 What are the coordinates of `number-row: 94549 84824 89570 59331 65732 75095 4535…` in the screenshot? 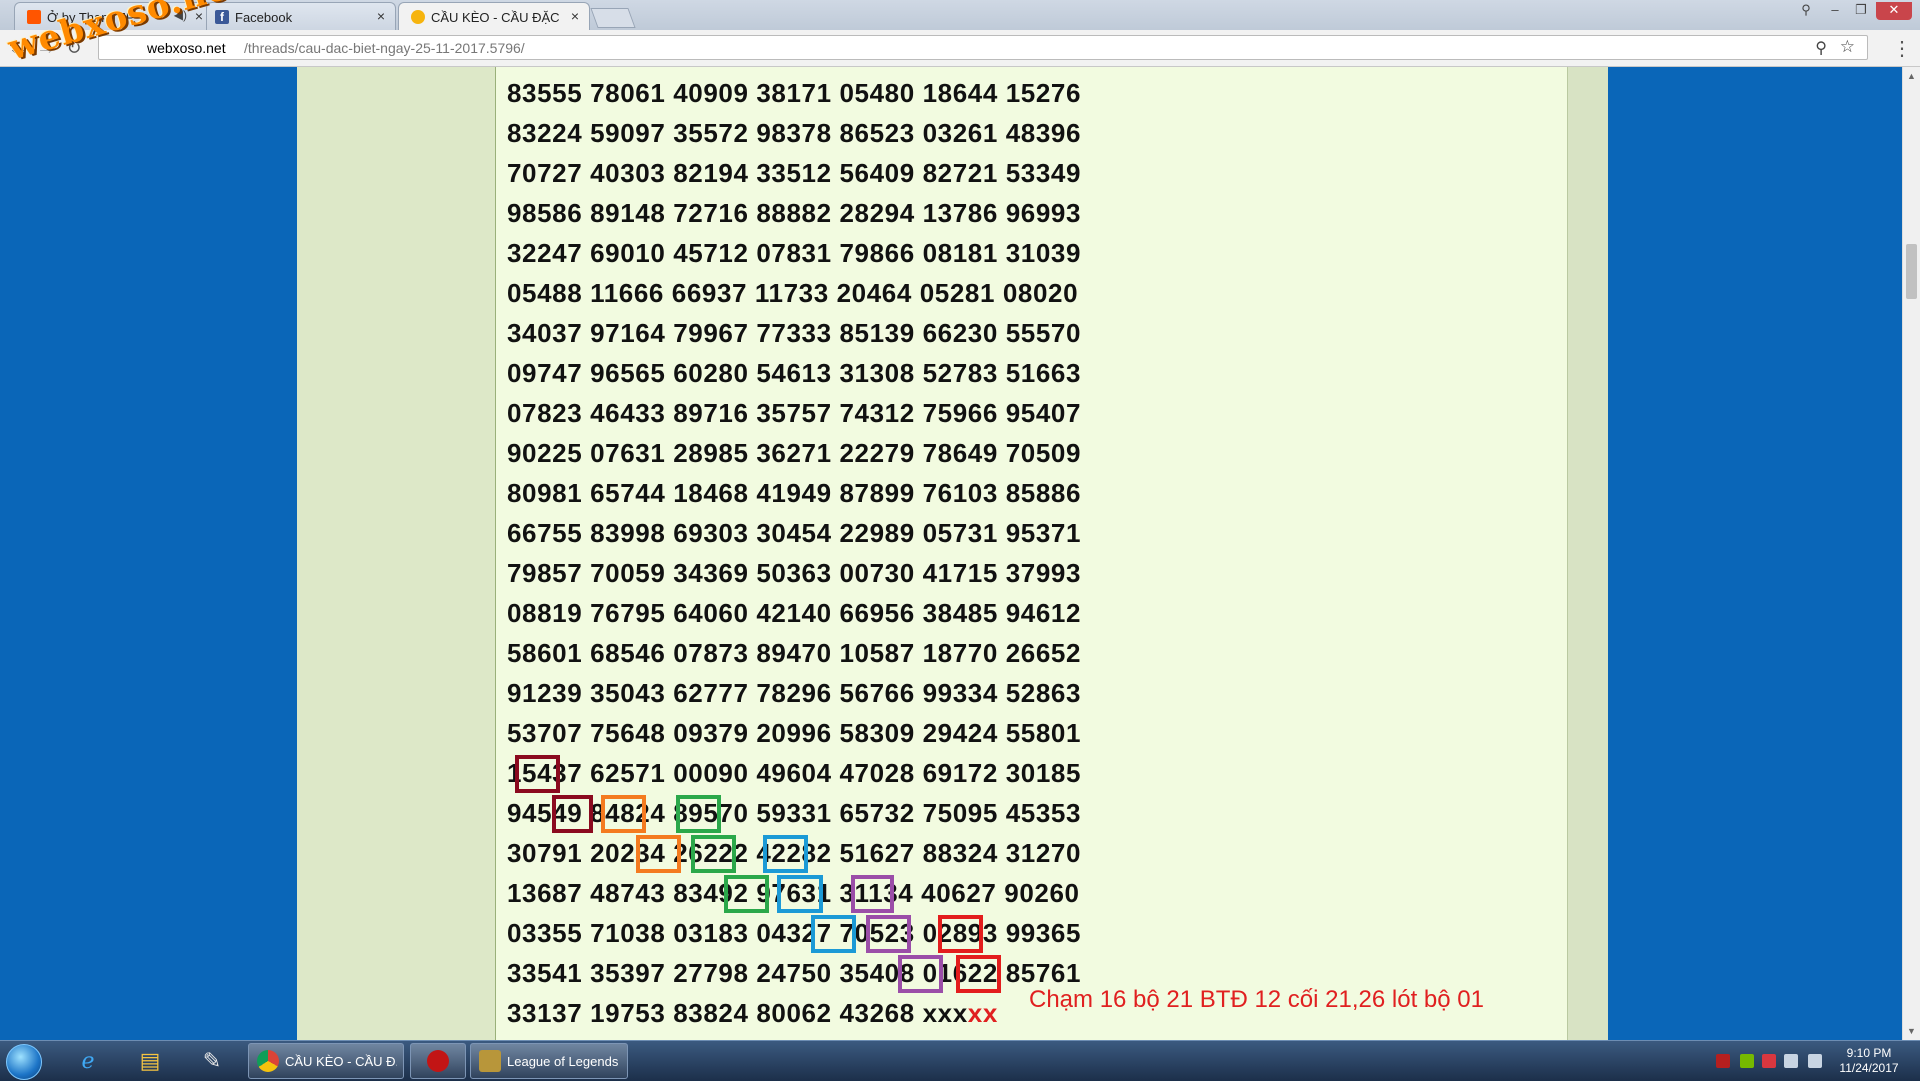 It's located at (794, 813).